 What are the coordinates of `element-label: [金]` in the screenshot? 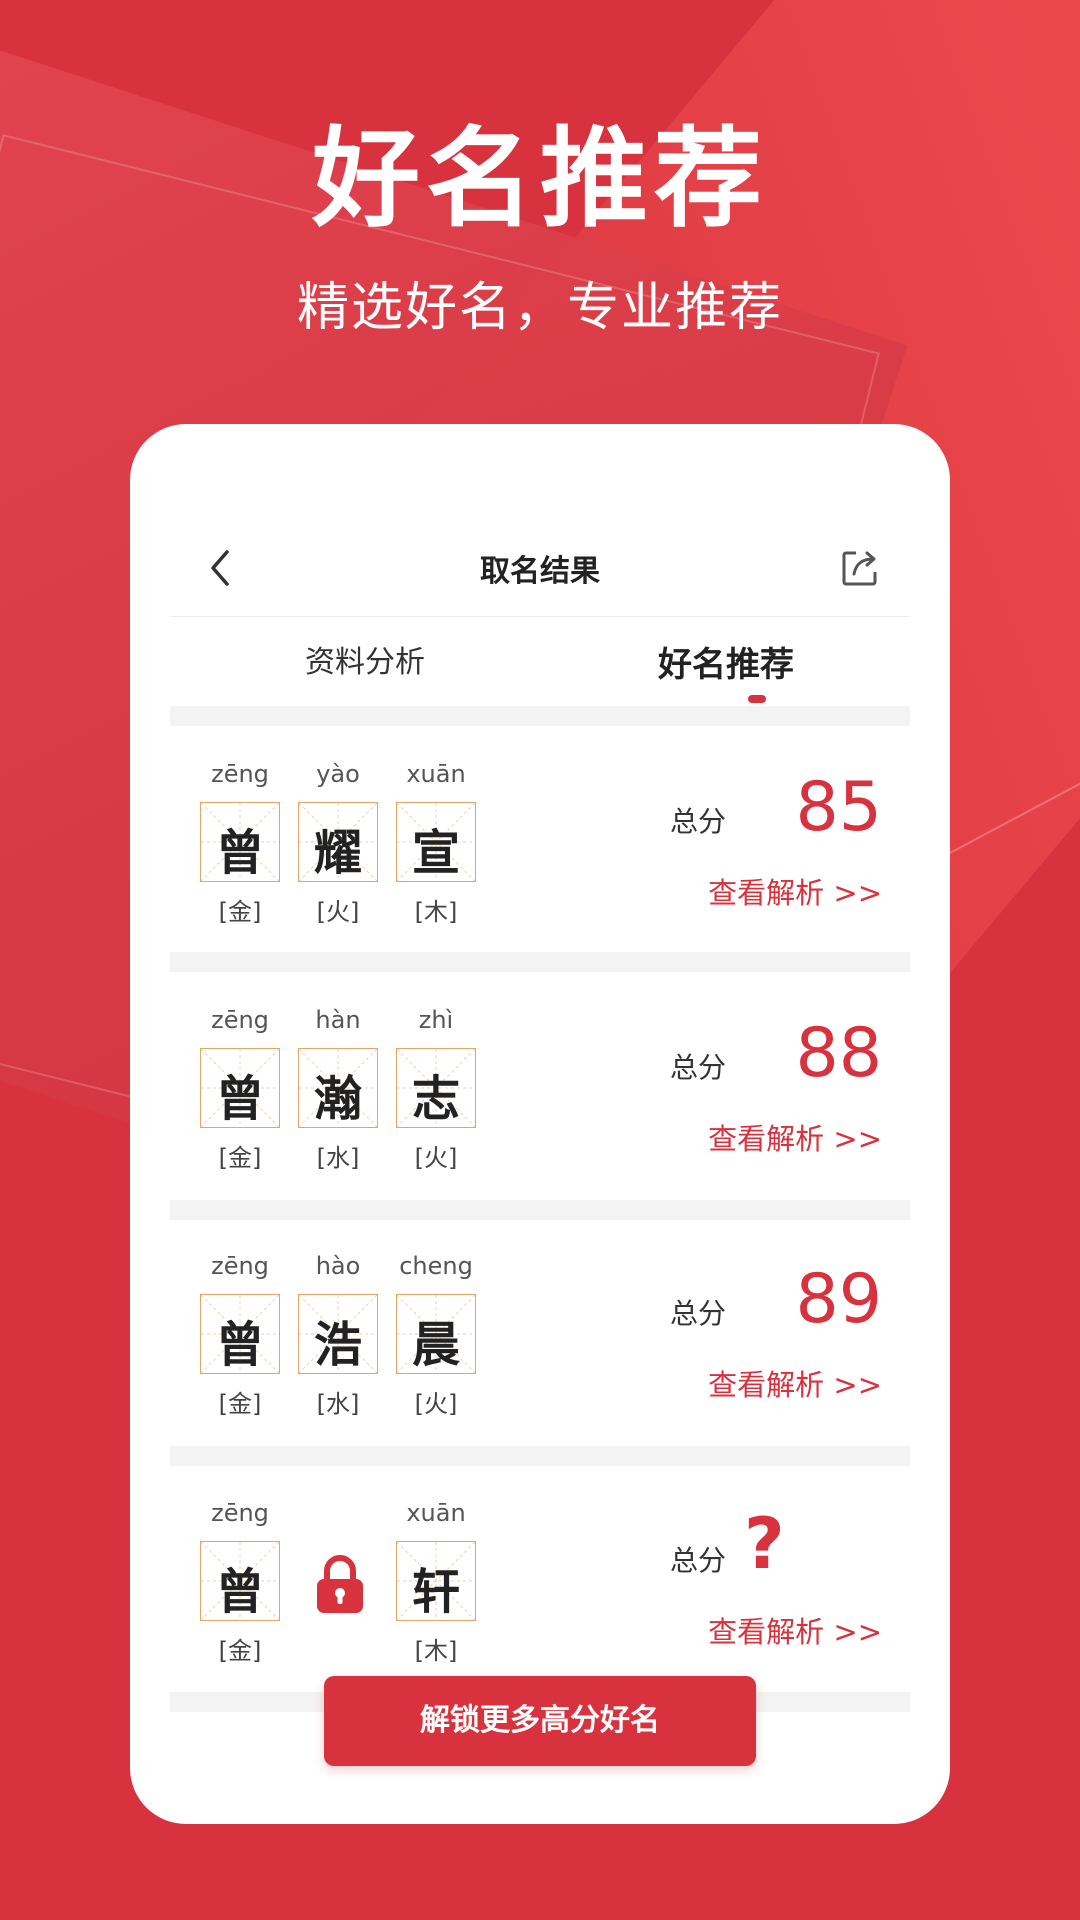 It's located at (240, 1651).